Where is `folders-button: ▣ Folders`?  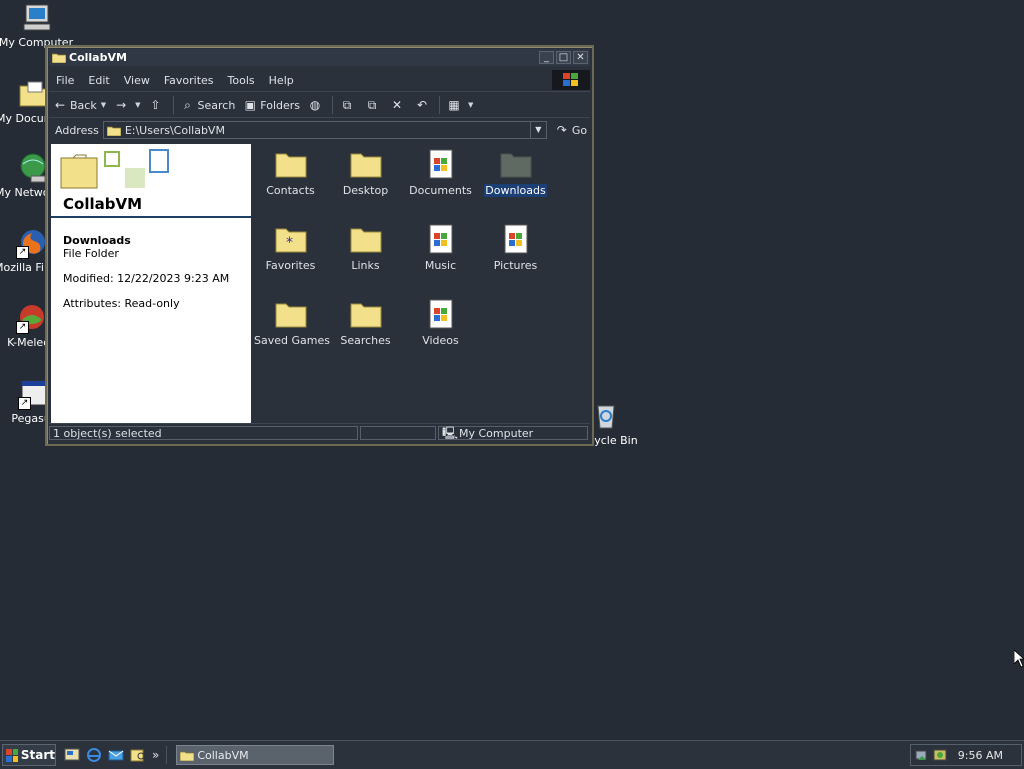
folders-button: ▣ Folders is located at coordinates (271, 105).